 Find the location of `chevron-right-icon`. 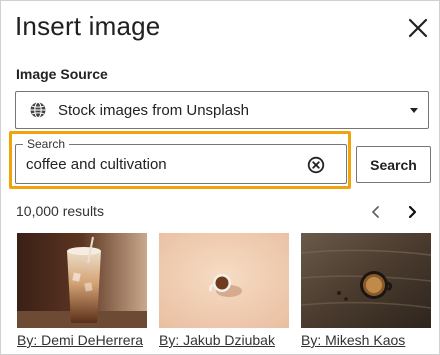

chevron-right-icon is located at coordinates (412, 212).